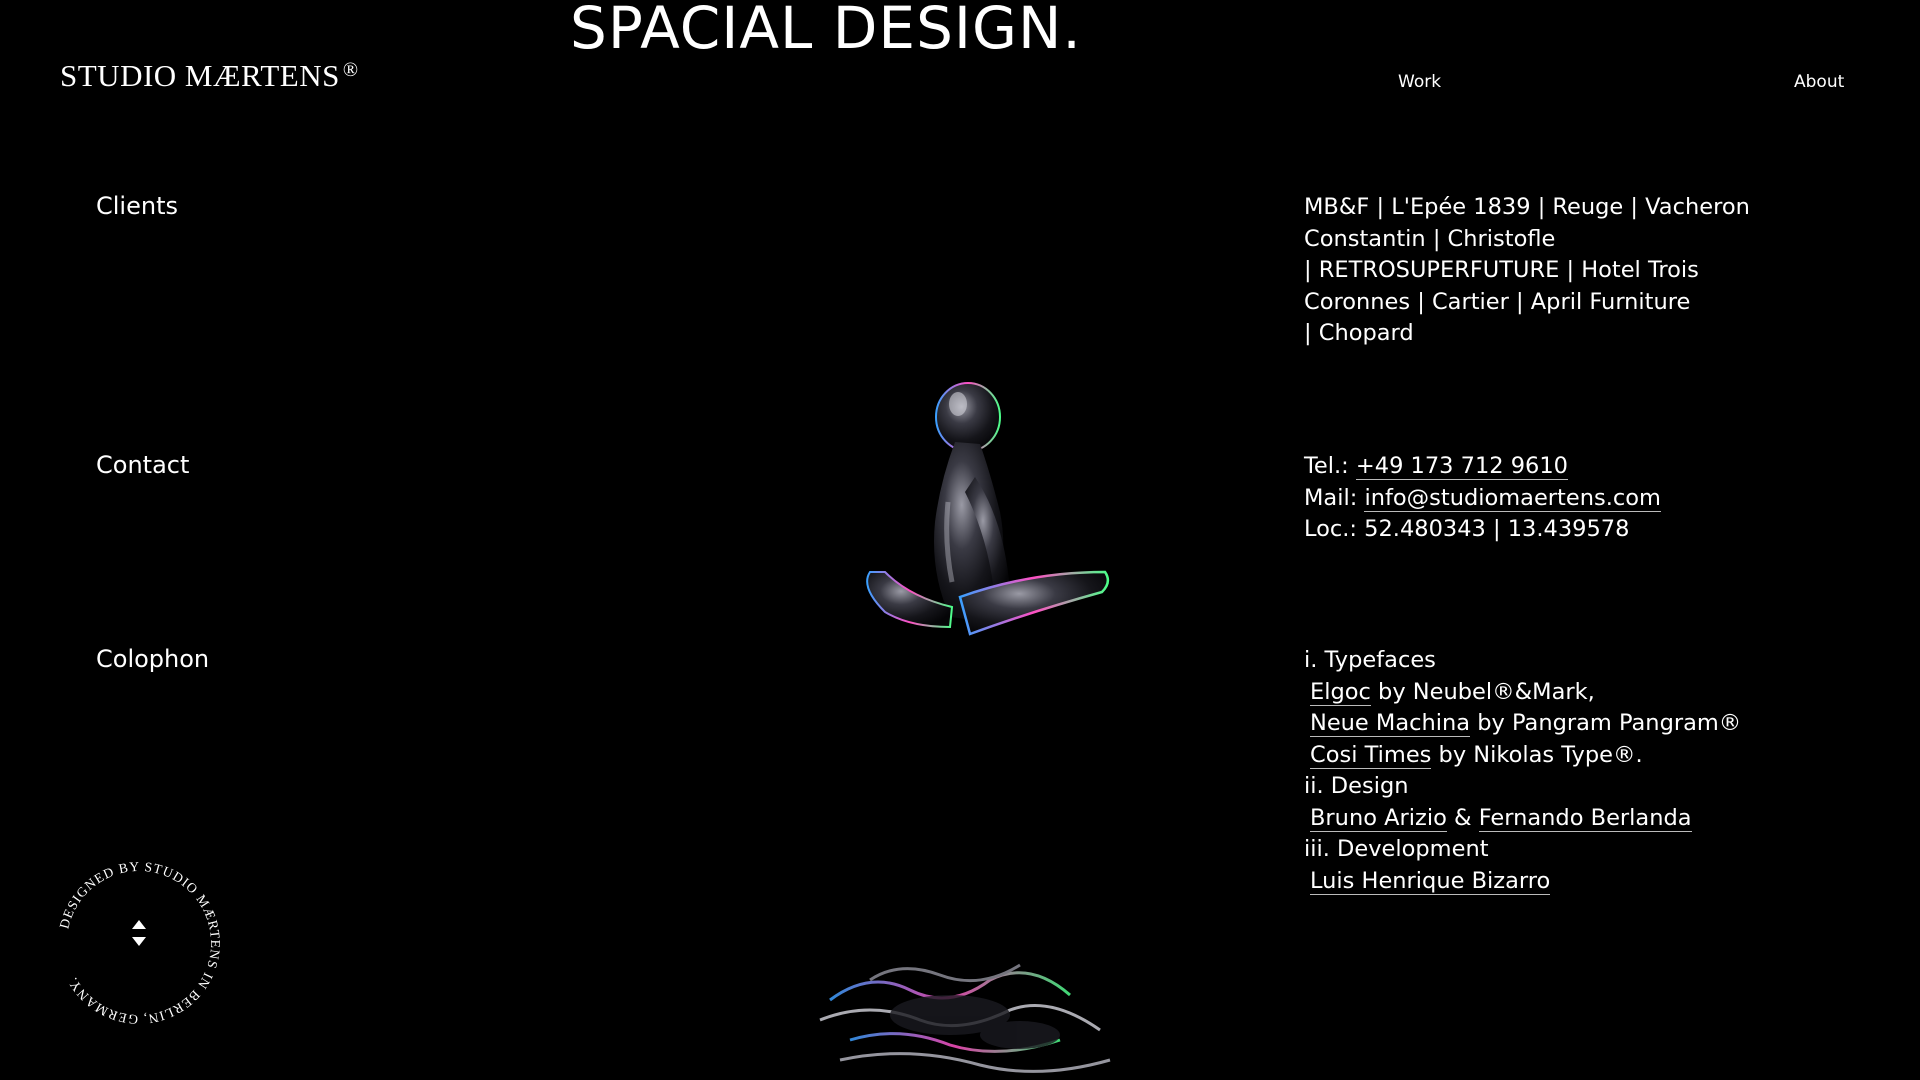  I want to click on typeface-row: Elgoc by Neubel®&Mark,, so click(1564, 693).